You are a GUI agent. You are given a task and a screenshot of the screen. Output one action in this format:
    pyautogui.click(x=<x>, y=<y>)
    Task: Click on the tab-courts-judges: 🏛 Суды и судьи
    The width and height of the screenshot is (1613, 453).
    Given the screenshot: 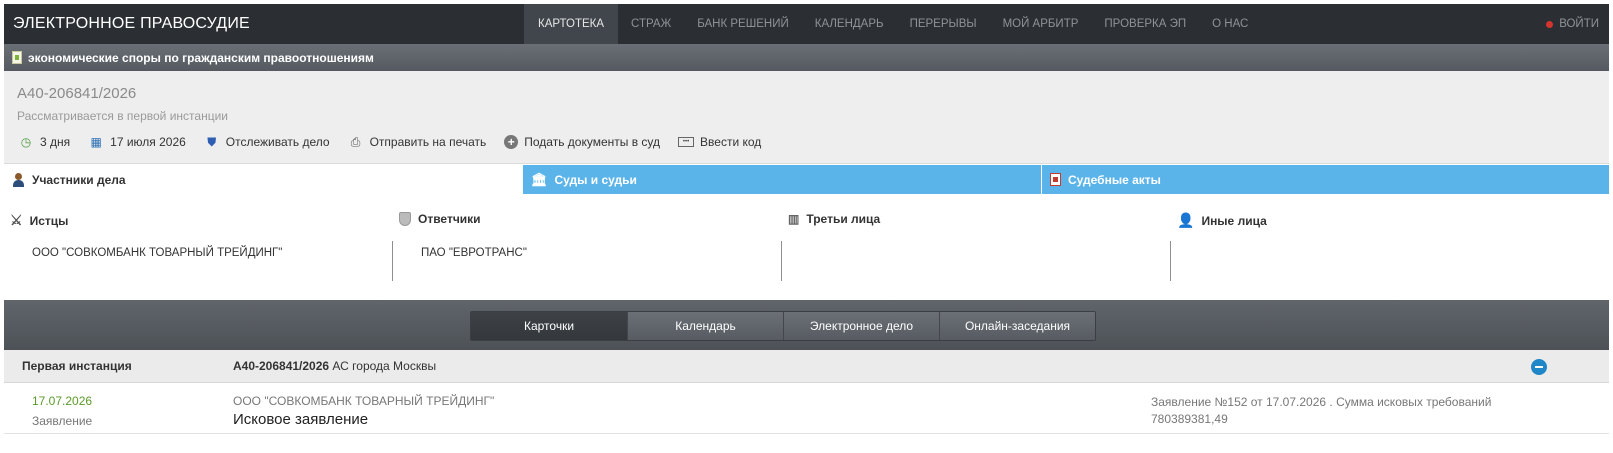 What is the action you would take?
    pyautogui.click(x=781, y=179)
    